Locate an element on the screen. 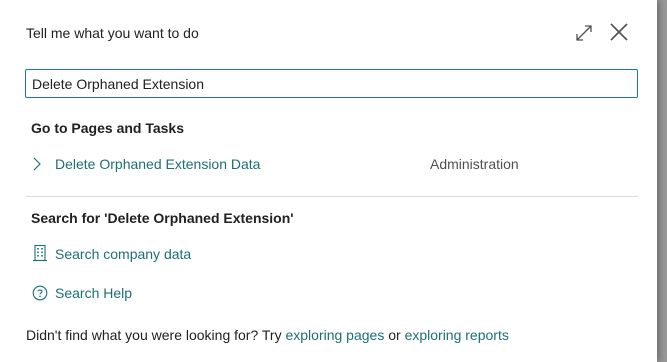 The image size is (667, 362). pages-and-tasks-heading: Go to Pages and Tasks is located at coordinates (108, 128).